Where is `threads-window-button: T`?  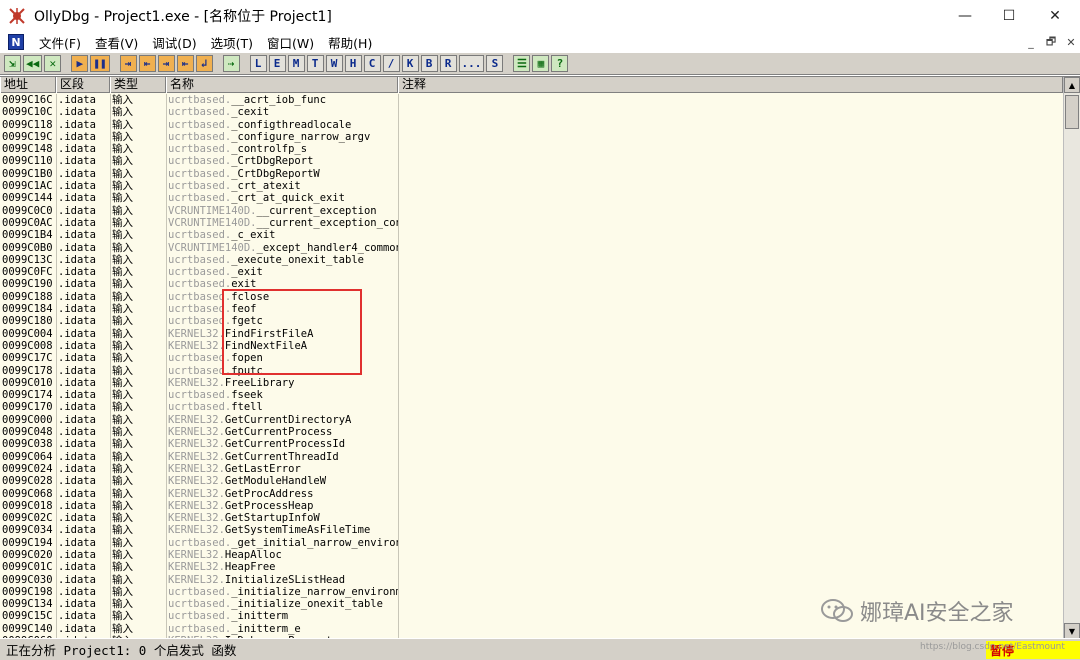 threads-window-button: T is located at coordinates (315, 63).